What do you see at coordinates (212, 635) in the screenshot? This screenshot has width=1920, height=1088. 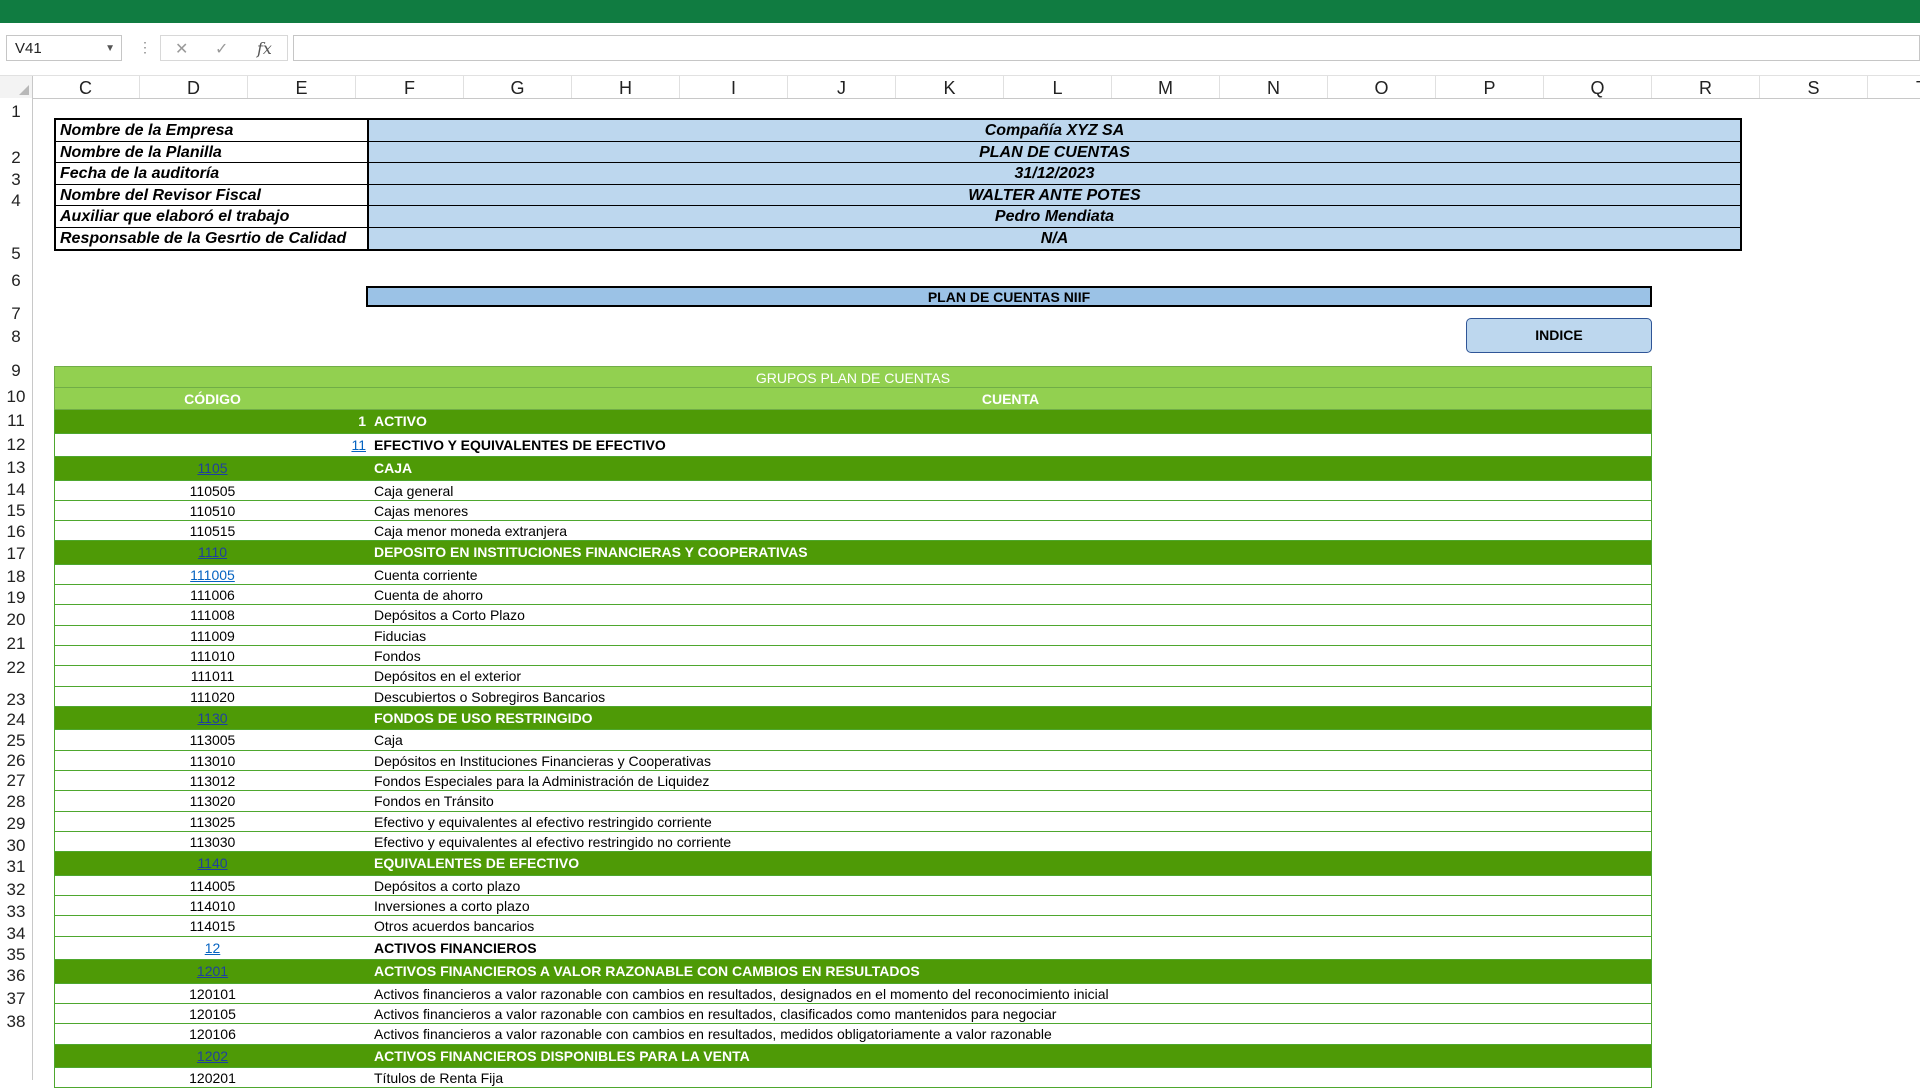 I see `account-code: 111009` at bounding box center [212, 635].